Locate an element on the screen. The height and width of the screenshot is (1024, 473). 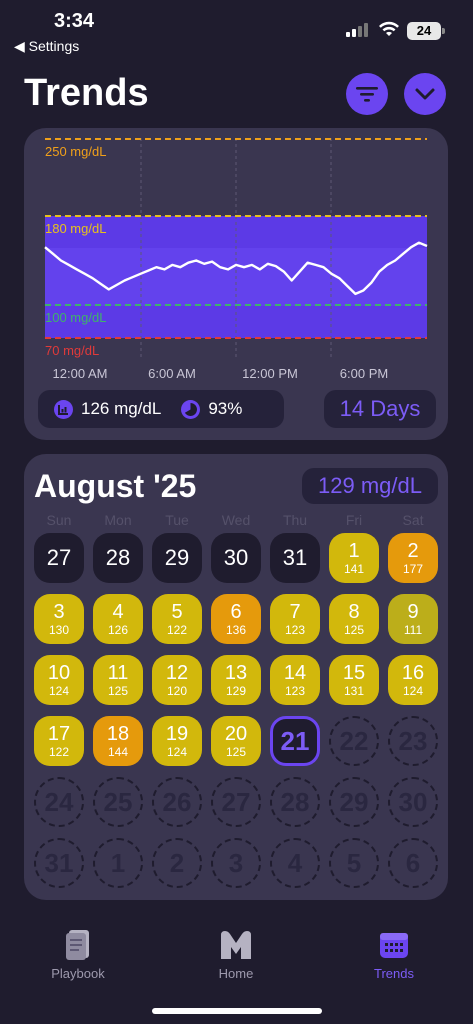
calendar-day: 8 125 is located at coordinates (354, 619).